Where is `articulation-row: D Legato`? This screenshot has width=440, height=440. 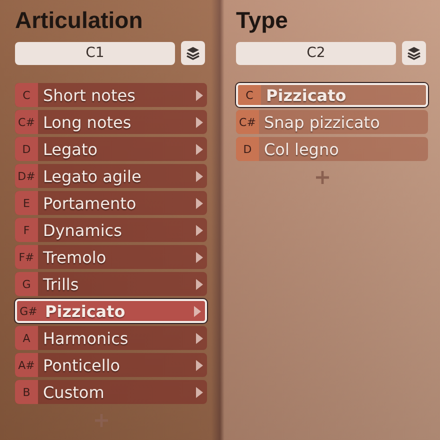 articulation-row: D Legato is located at coordinates (111, 149).